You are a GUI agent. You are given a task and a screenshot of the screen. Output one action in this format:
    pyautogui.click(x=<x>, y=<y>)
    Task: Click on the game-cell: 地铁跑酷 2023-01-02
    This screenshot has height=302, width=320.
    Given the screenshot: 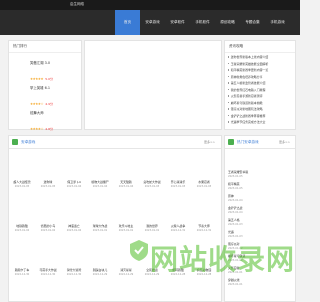 What is the action you would take?
    pyautogui.click(x=22, y=228)
    